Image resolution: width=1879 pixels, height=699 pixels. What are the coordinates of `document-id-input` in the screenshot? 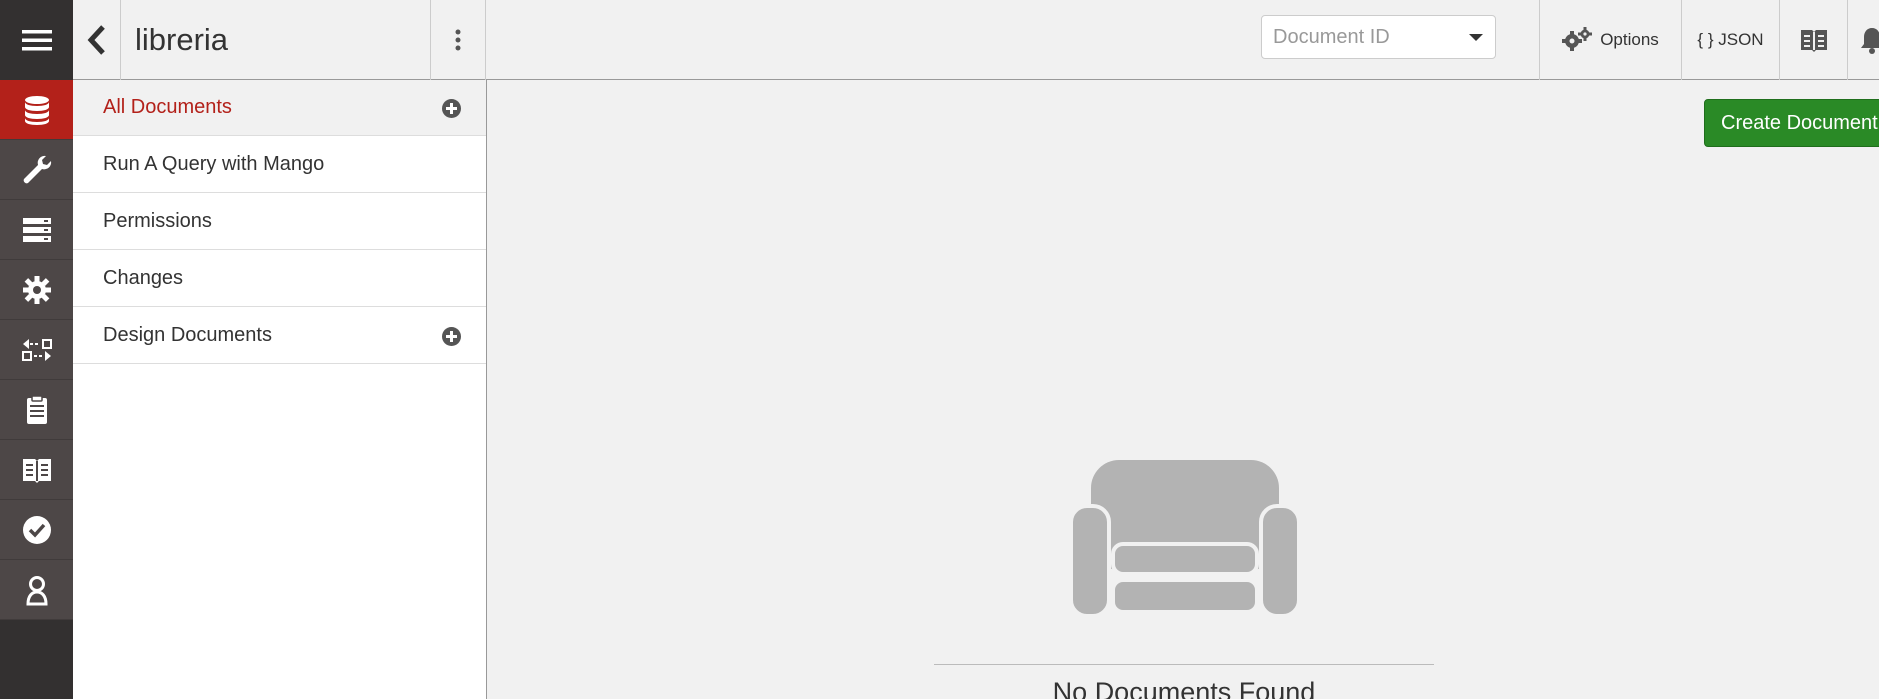 It's located at (1357, 37).